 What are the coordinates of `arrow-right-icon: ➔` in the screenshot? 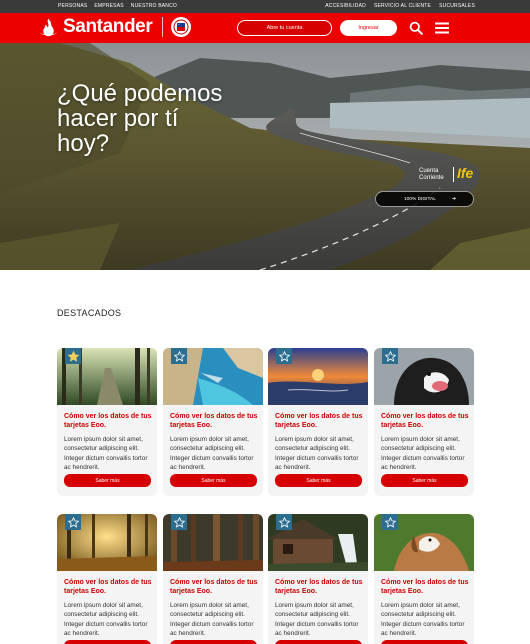 It's located at (453, 199).